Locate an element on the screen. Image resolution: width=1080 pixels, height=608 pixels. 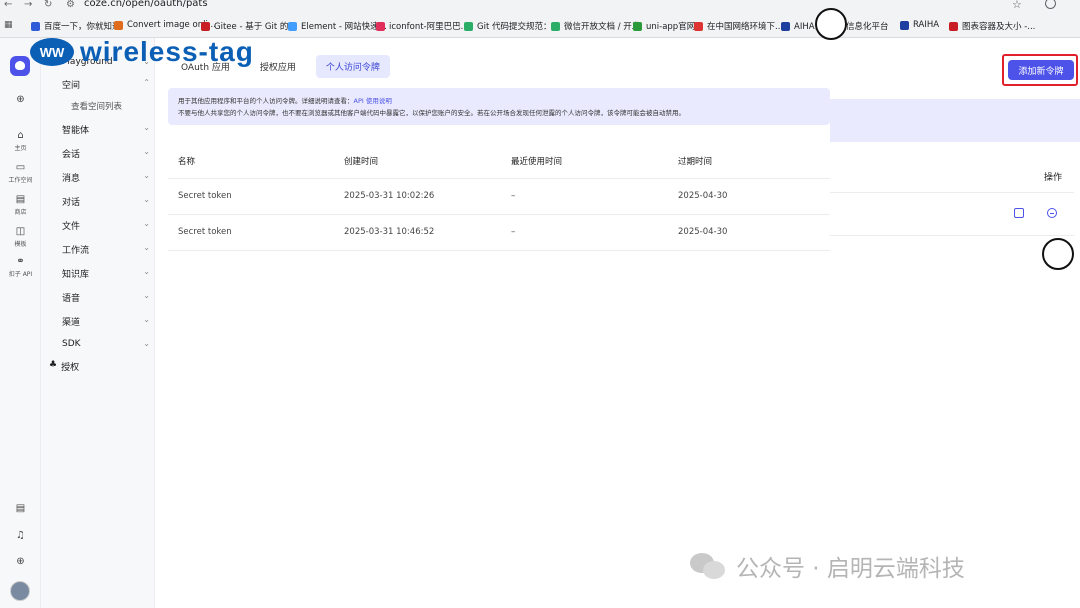
rail-item-api: ⚭ 扣子 API is located at coordinates (20, 267).